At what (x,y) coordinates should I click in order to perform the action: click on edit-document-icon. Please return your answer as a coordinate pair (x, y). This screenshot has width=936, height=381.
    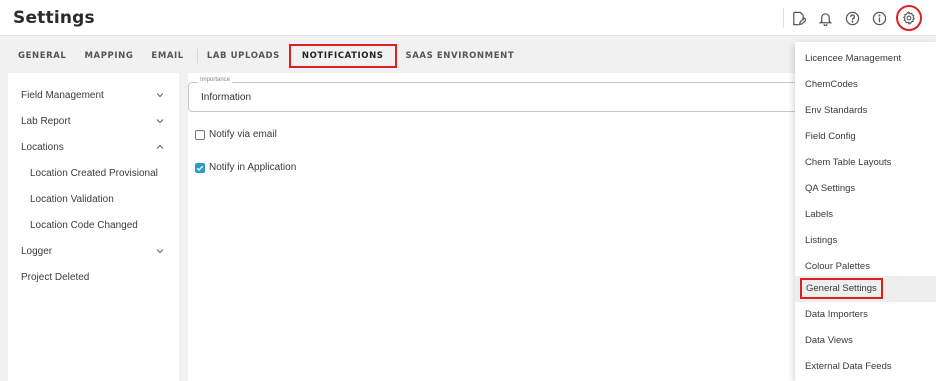
    Looking at the image, I should click on (798, 18).